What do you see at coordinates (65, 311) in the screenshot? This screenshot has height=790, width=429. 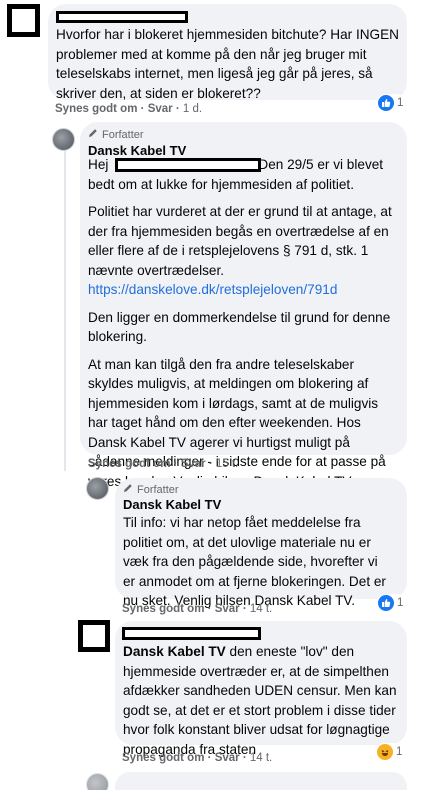 I see `thread-line` at bounding box center [65, 311].